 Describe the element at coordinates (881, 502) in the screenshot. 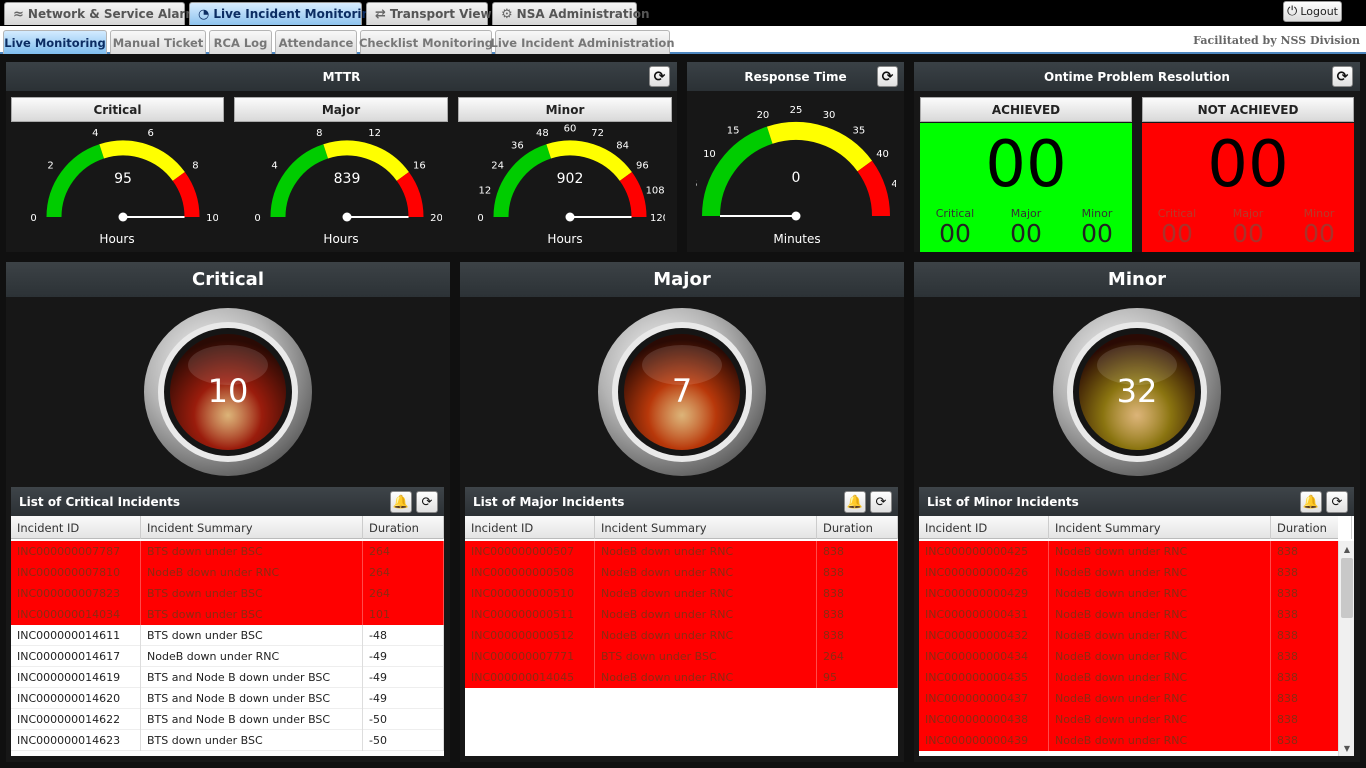

I see `major-refresh-button: ⟳` at that location.